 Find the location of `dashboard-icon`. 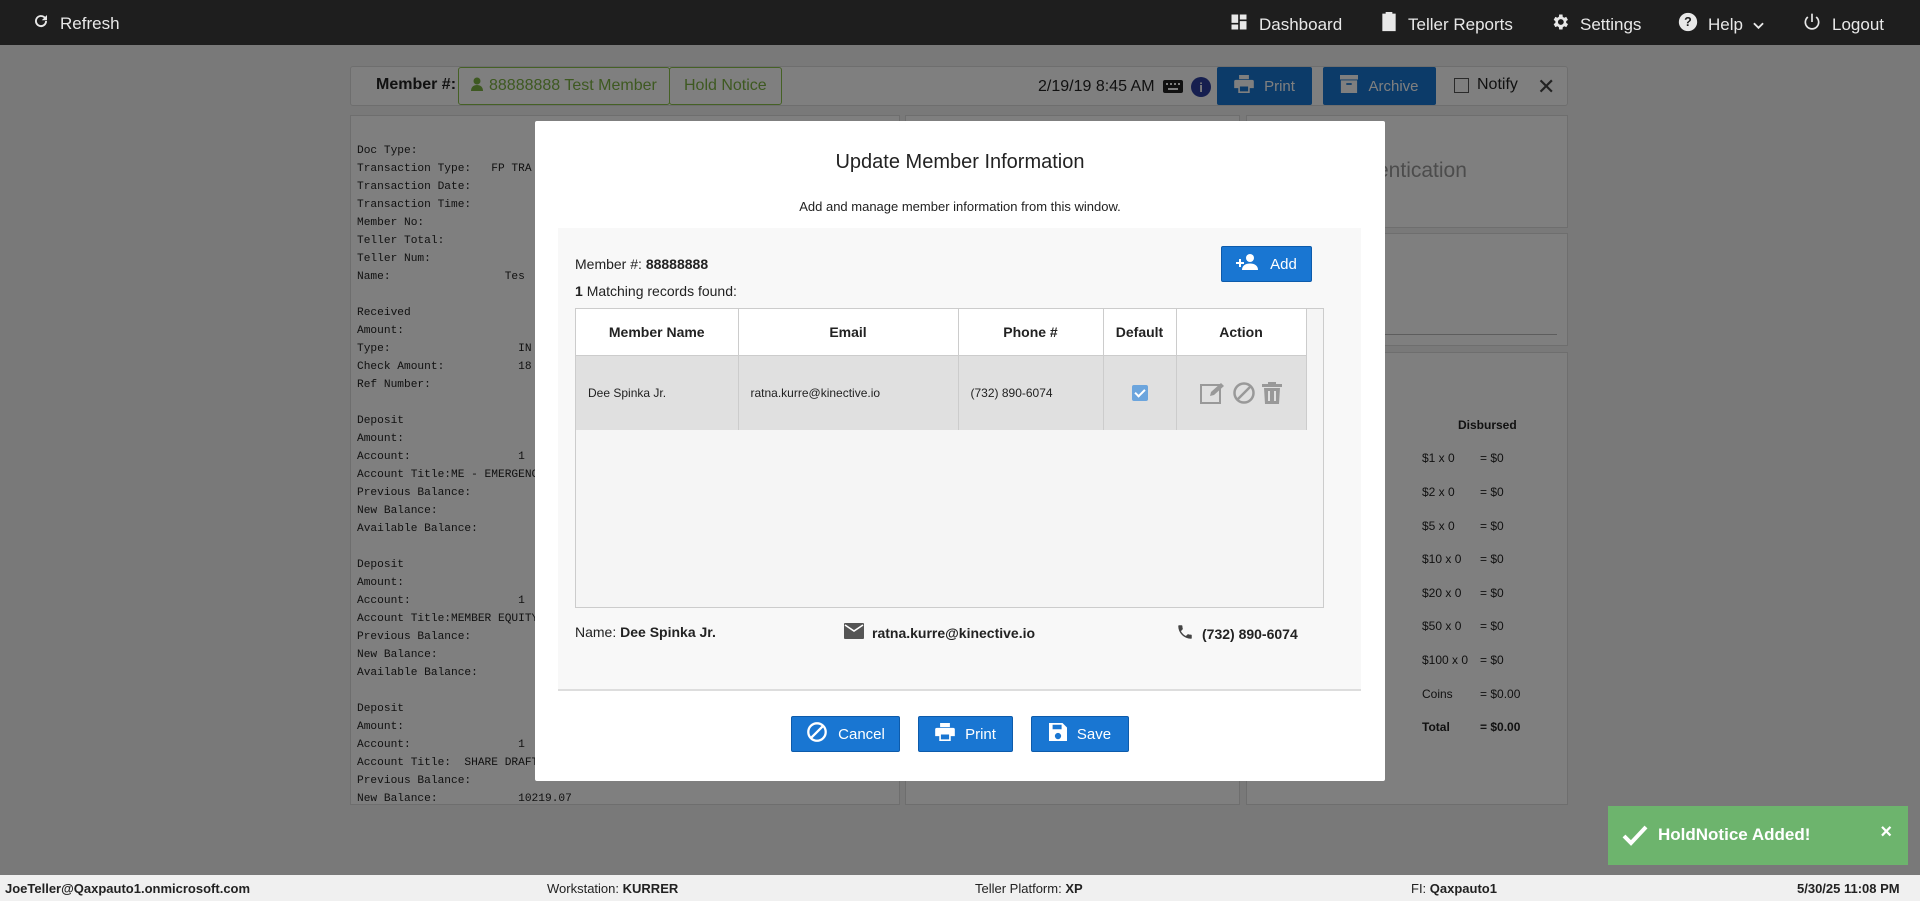

dashboard-icon is located at coordinates (1239, 24).